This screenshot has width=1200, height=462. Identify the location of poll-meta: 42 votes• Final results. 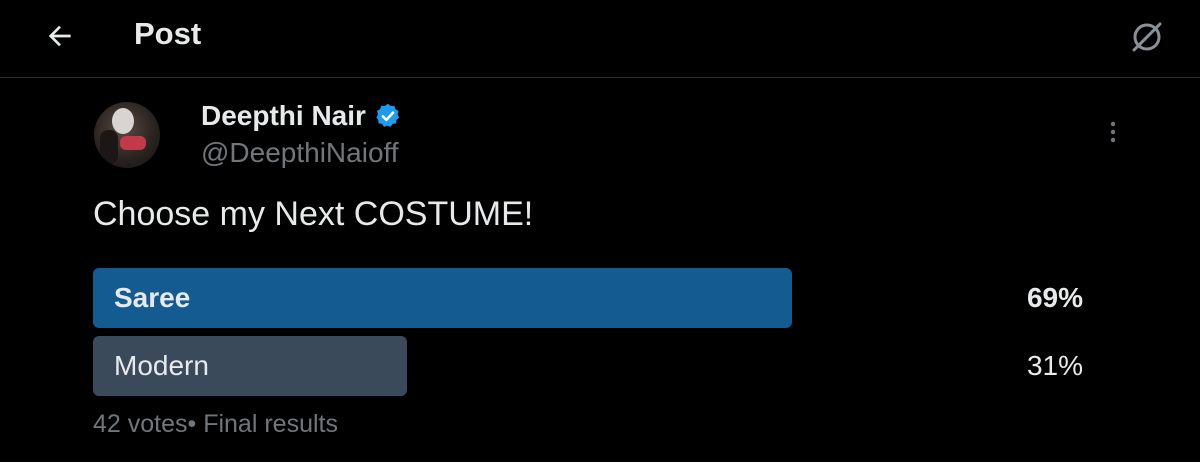
(215, 424).